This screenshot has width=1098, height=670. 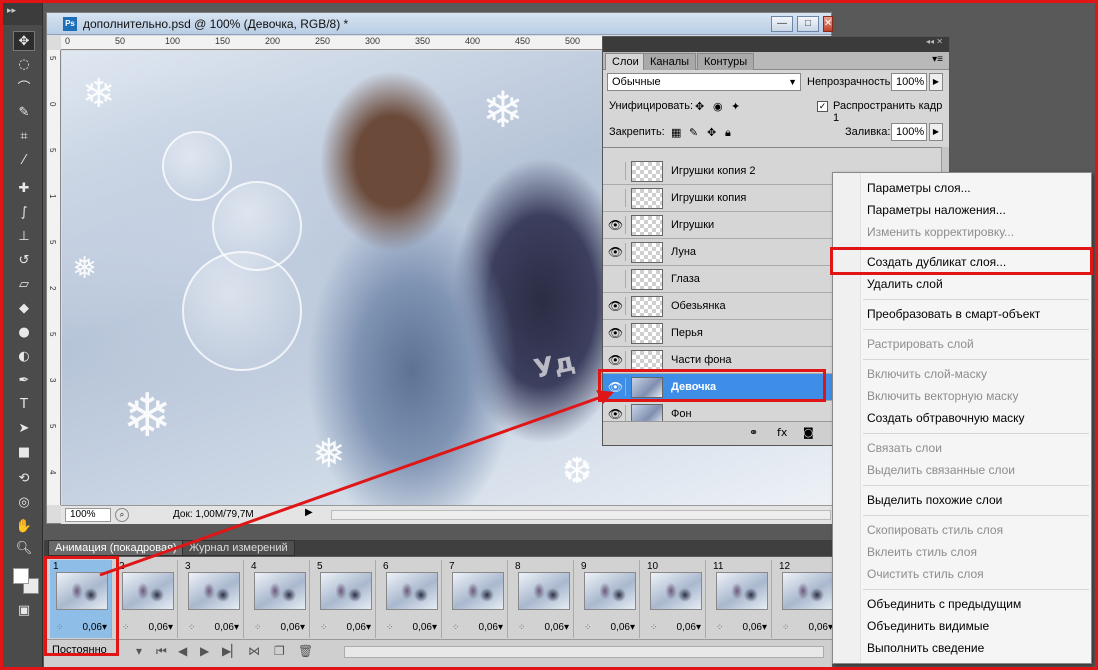 I want to click on lasso-tool-icon: ⌒, so click(x=24, y=89).